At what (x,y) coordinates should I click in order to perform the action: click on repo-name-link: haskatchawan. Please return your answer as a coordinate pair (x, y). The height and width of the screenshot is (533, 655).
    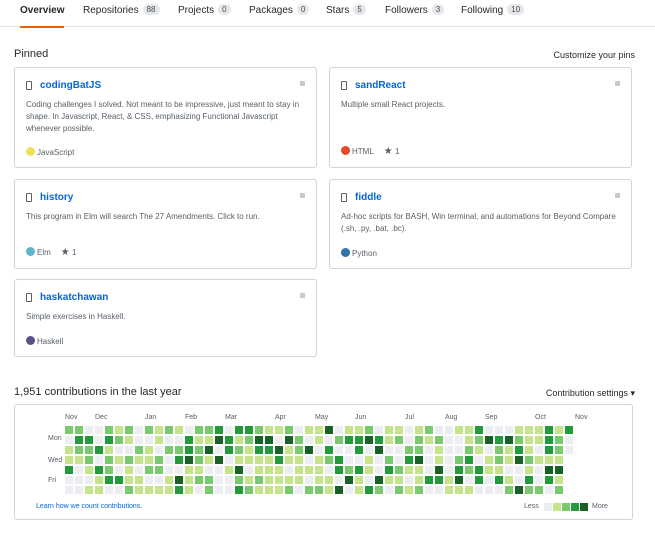
    Looking at the image, I should click on (74, 297).